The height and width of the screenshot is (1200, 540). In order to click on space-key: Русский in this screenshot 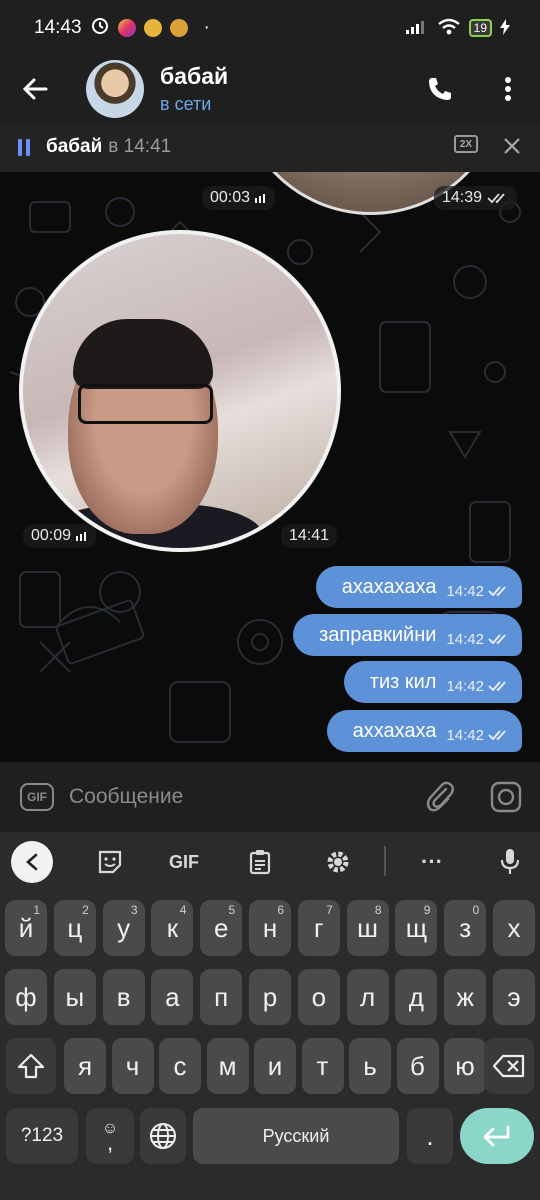, I will do `click(296, 1136)`.